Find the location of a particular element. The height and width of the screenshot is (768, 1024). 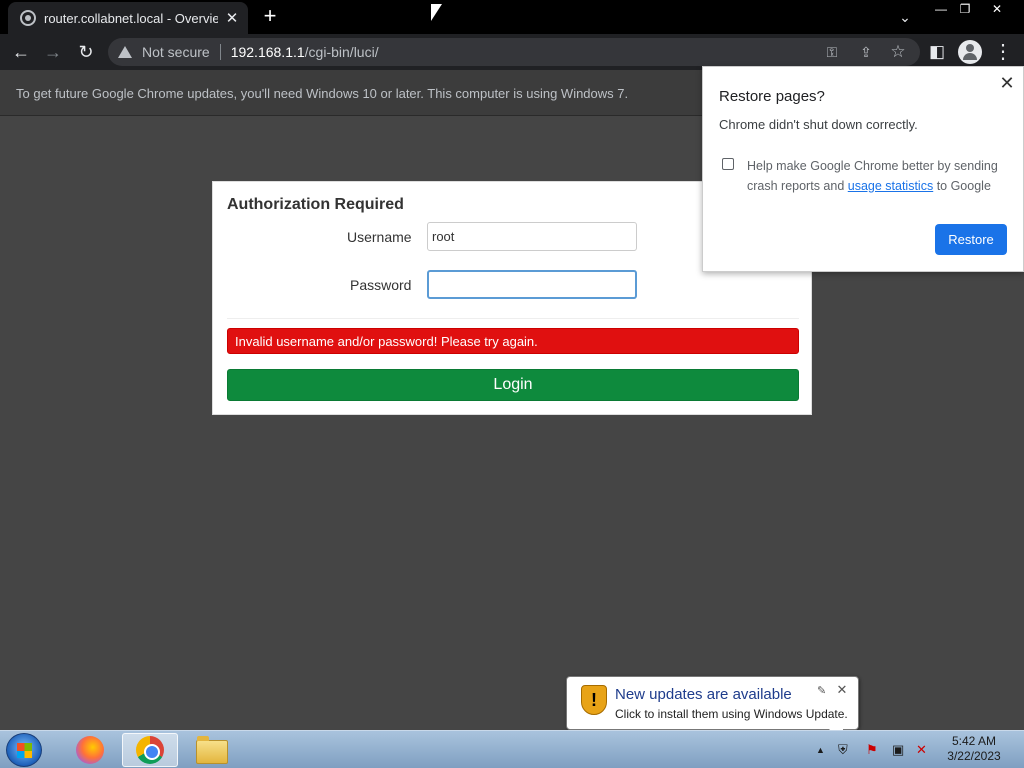

restore-title: Restore pages? is located at coordinates (772, 96).